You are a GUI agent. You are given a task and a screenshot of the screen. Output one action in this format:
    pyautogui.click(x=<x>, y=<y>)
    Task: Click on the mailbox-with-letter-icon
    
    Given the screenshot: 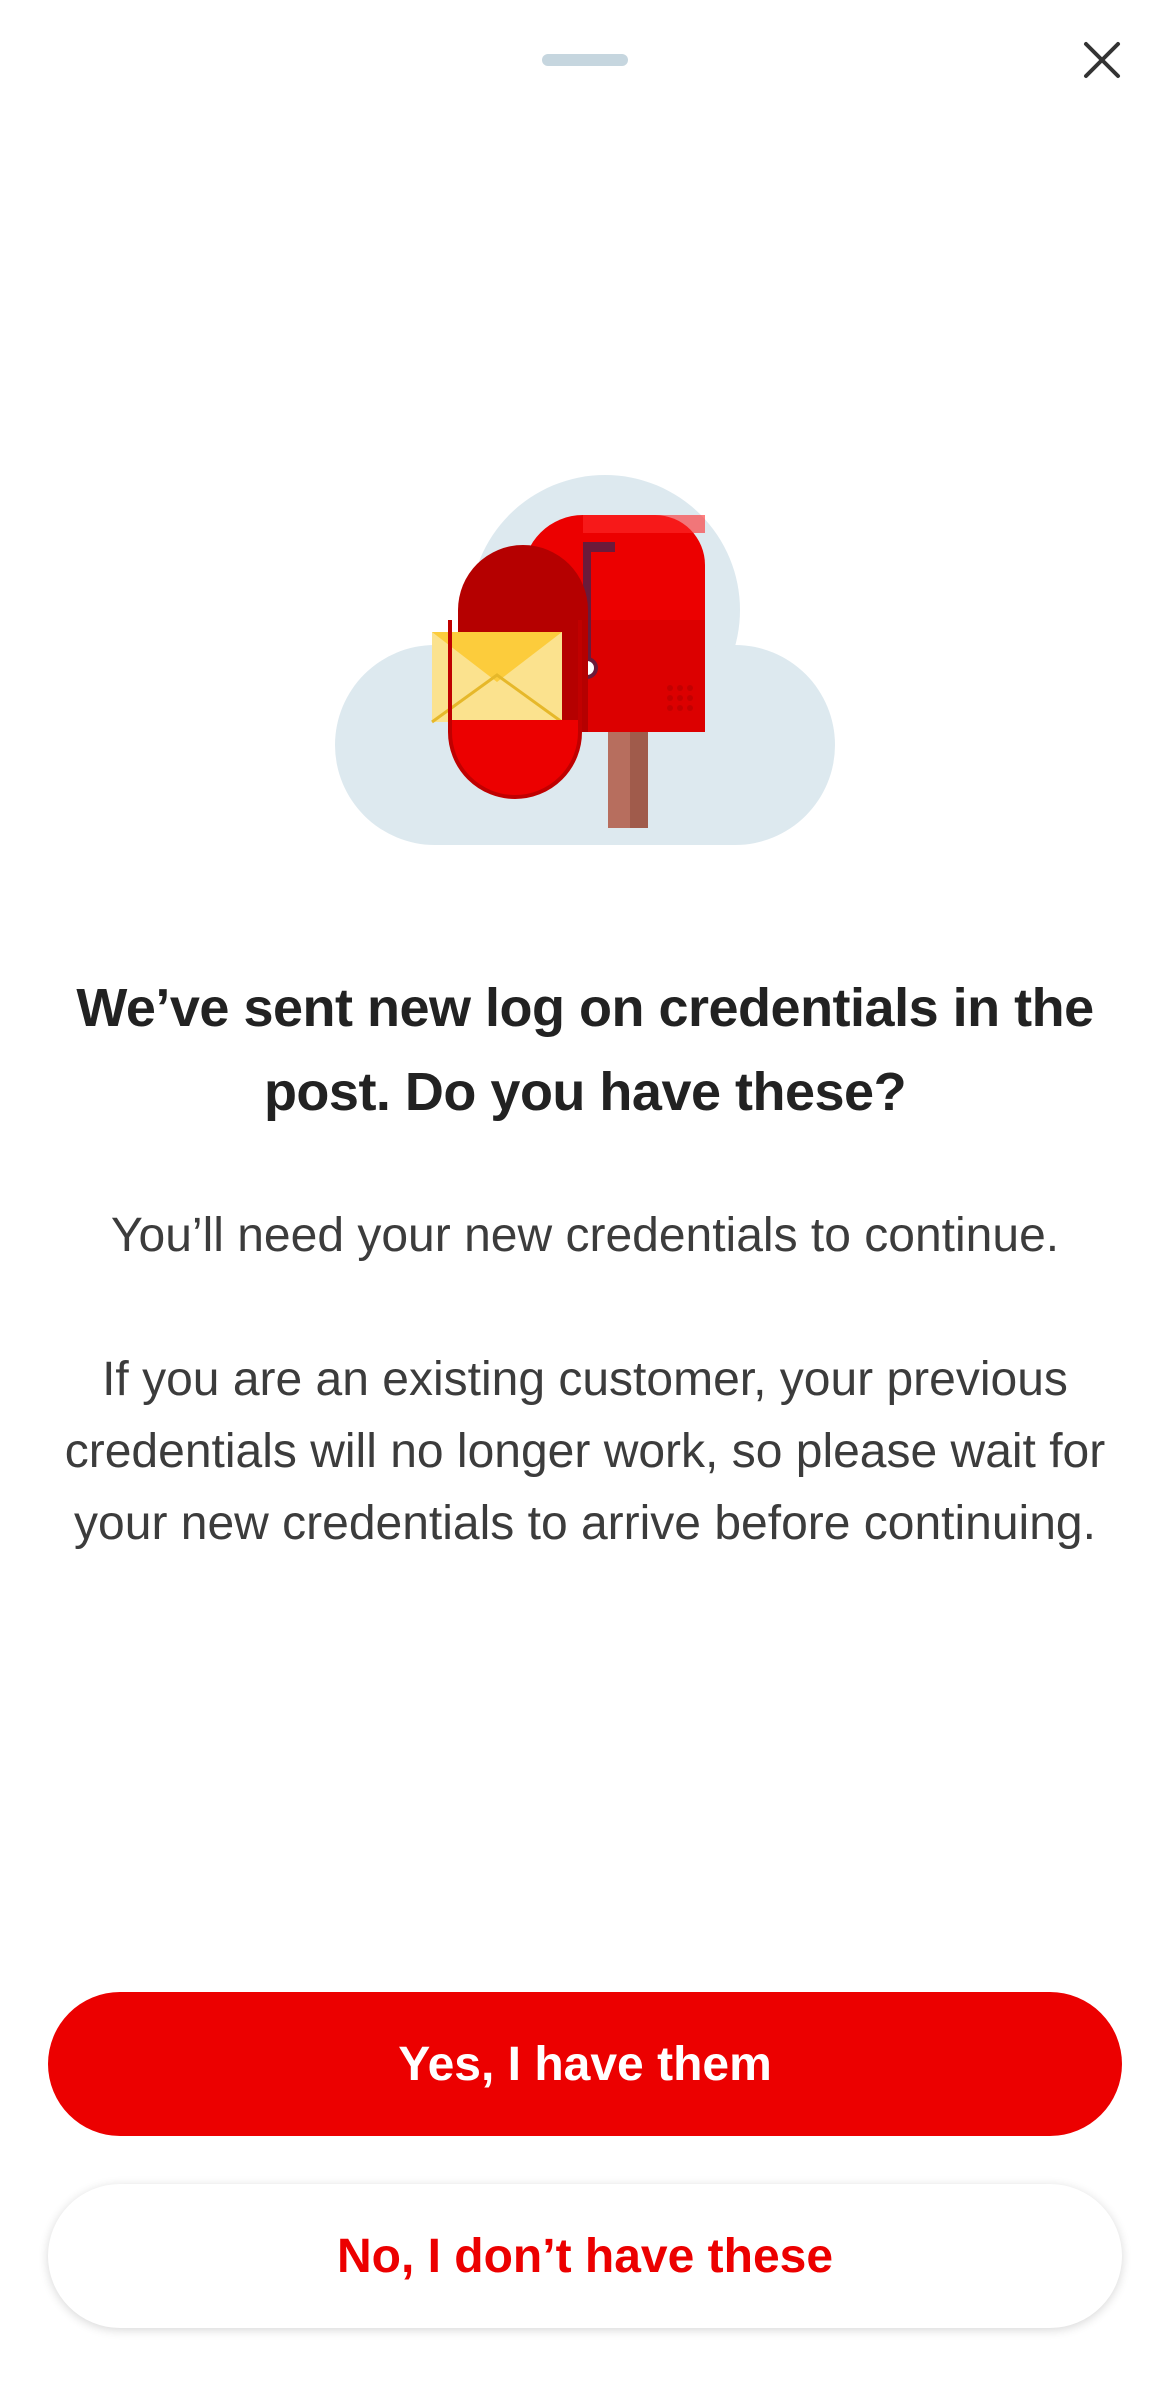 What is the action you would take?
    pyautogui.click(x=585, y=660)
    